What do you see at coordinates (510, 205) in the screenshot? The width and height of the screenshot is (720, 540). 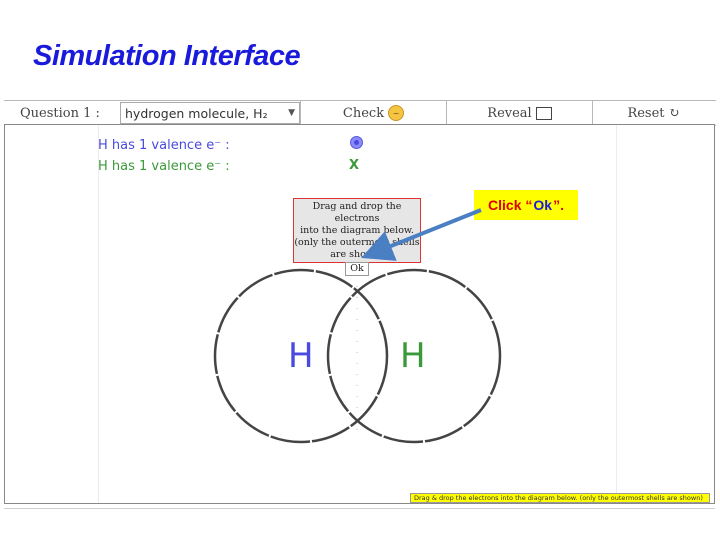 I see `callout-prefix: Click “` at bounding box center [510, 205].